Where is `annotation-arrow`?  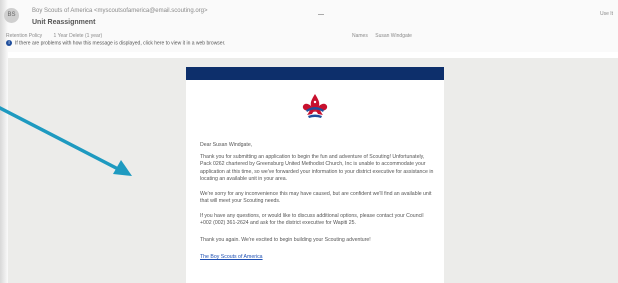
annotation-arrow is located at coordinates (66, 141).